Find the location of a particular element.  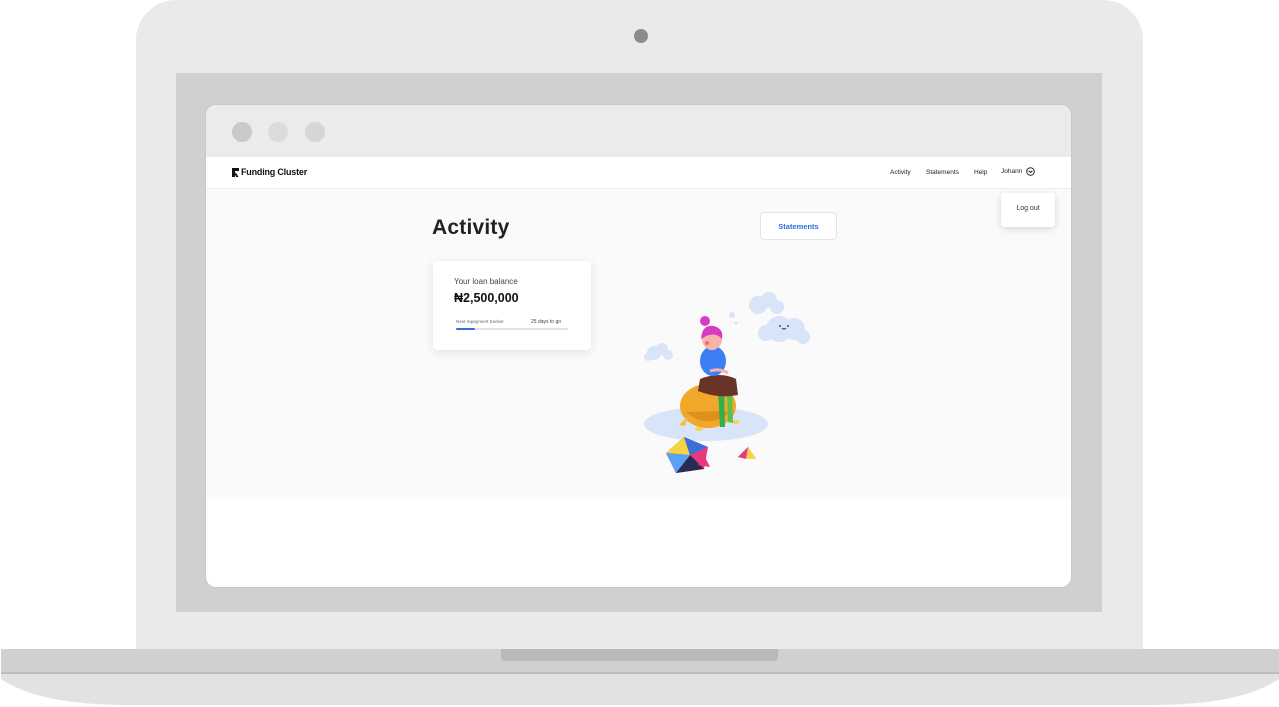

user-menu: Johann is located at coordinates (1018, 171).